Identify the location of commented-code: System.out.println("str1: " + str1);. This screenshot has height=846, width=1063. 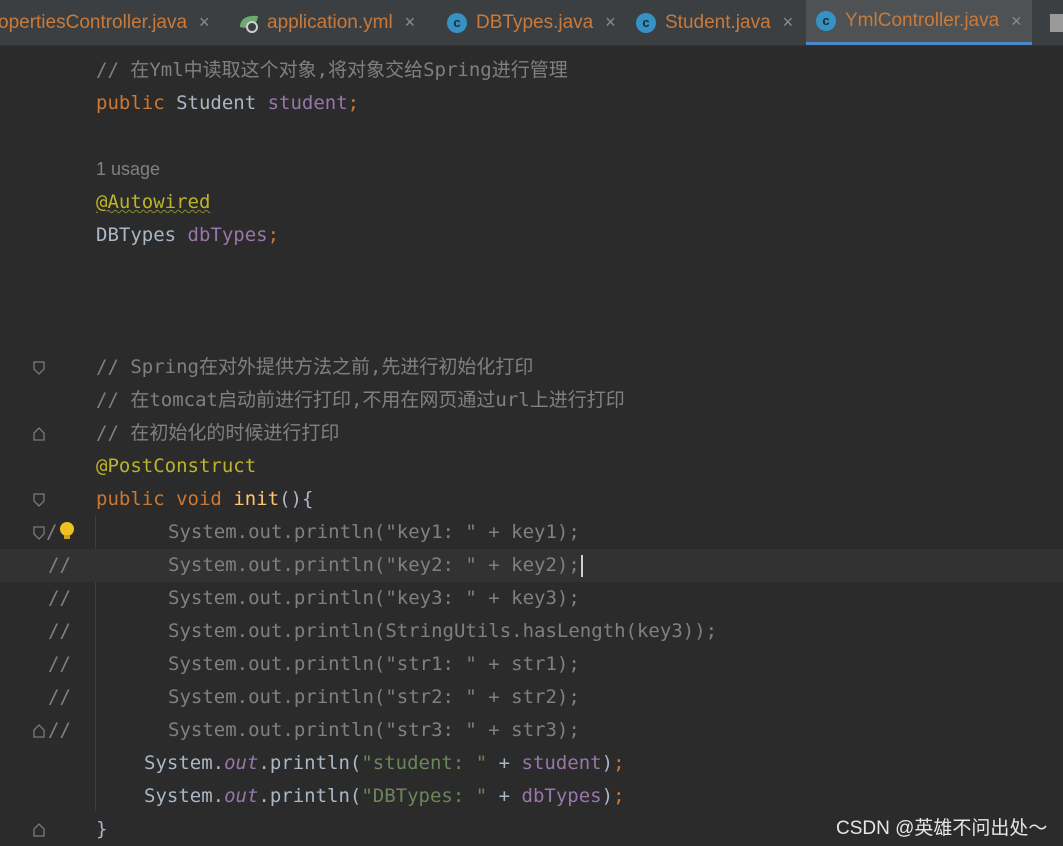
(374, 664).